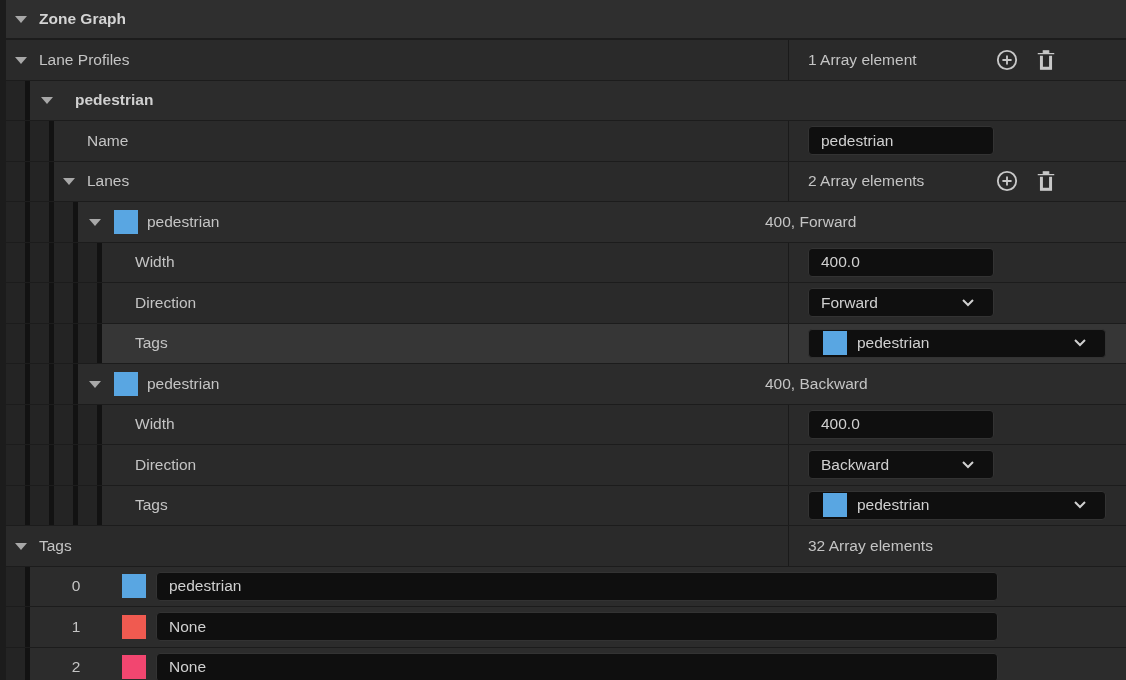  What do you see at coordinates (84, 59) in the screenshot?
I see `property-label: Lane Profiles` at bounding box center [84, 59].